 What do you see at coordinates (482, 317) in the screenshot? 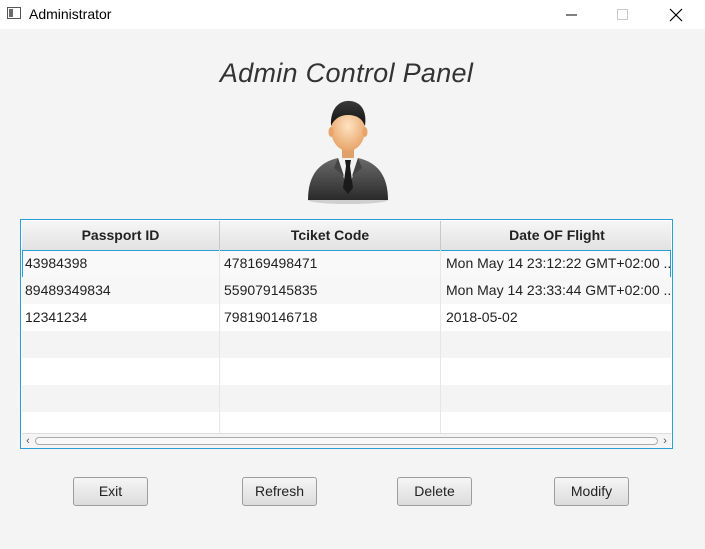
I see `cell-date-of-flight: 2018-05-02` at bounding box center [482, 317].